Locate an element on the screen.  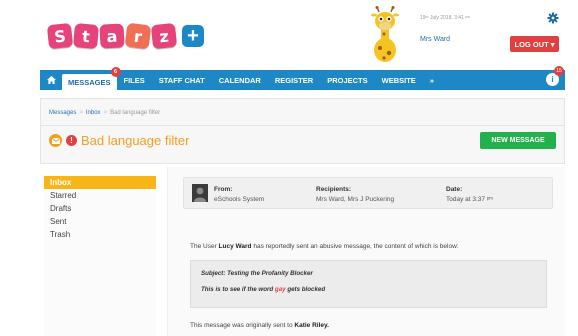
user-box: 19ᵗʰ July 2018, 3:41 ᵖᵐ Mrs Ward is located at coordinates (445, 29).